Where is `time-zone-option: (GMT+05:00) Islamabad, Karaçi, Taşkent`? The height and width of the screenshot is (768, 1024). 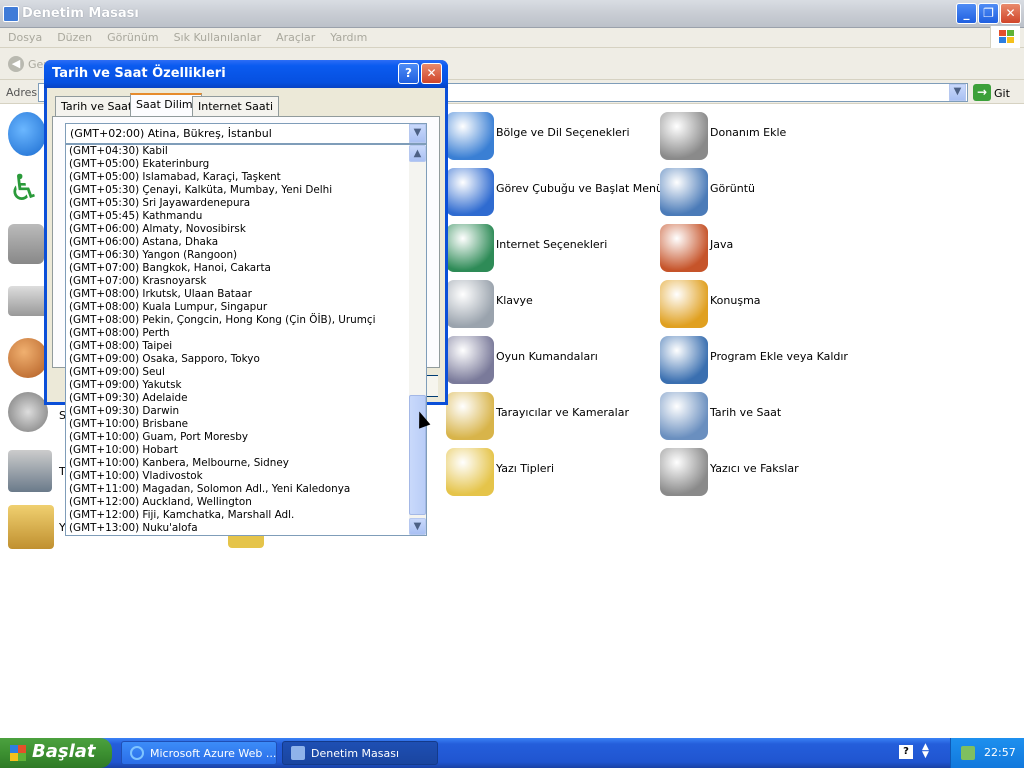
time-zone-option: (GMT+05:00) Islamabad, Karaçi, Taşkent is located at coordinates (238, 177).